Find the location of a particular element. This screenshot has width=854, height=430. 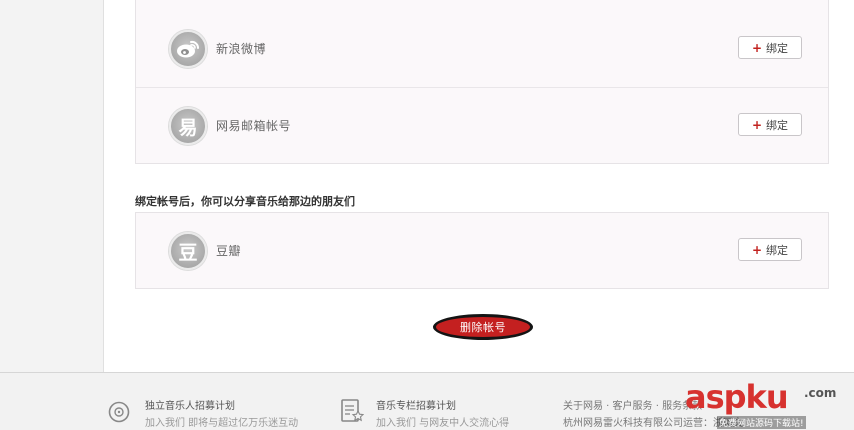

badge-char: 豆 is located at coordinates (188, 252).